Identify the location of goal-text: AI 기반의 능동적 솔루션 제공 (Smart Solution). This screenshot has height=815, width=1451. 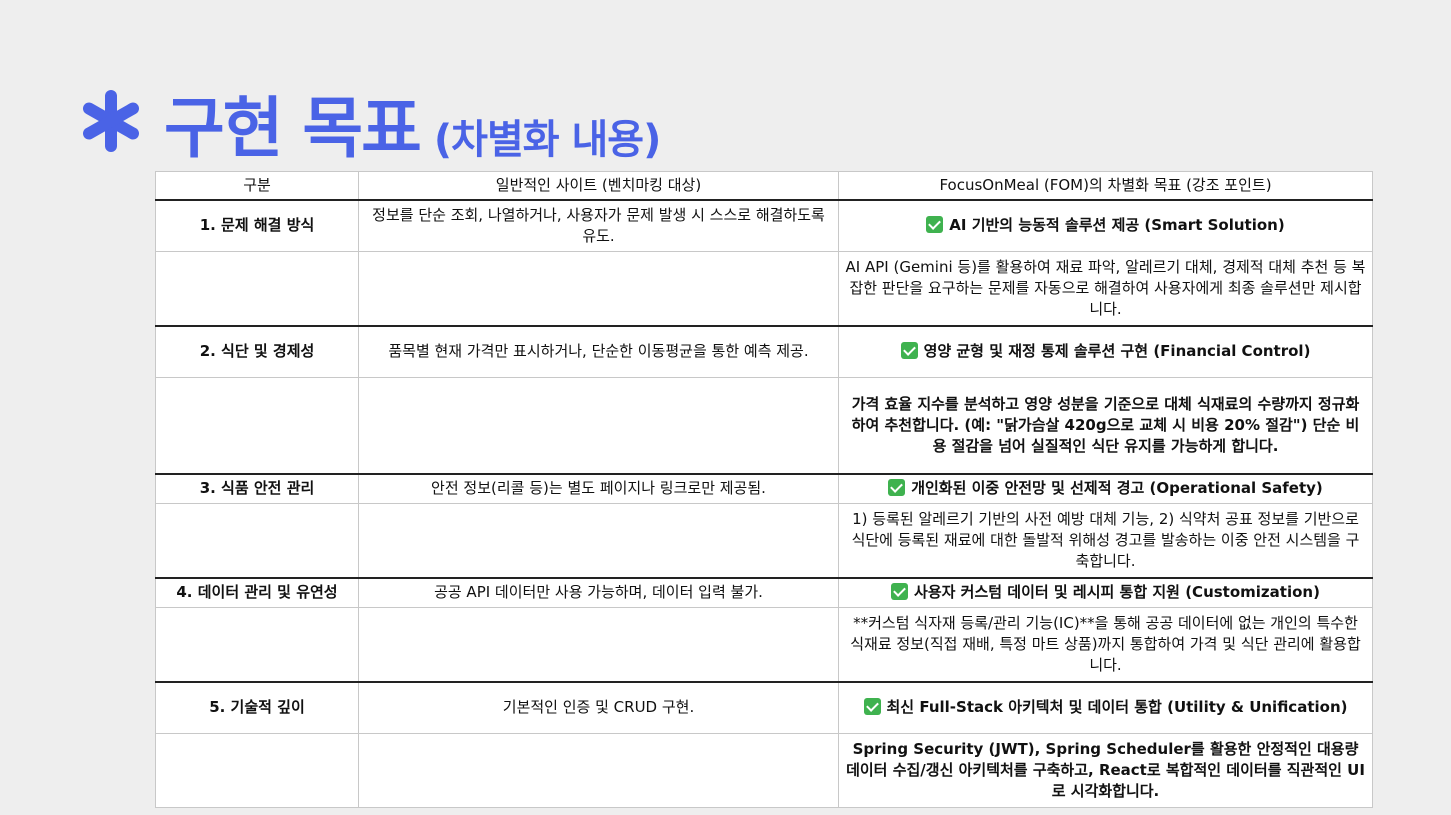
(1117, 225).